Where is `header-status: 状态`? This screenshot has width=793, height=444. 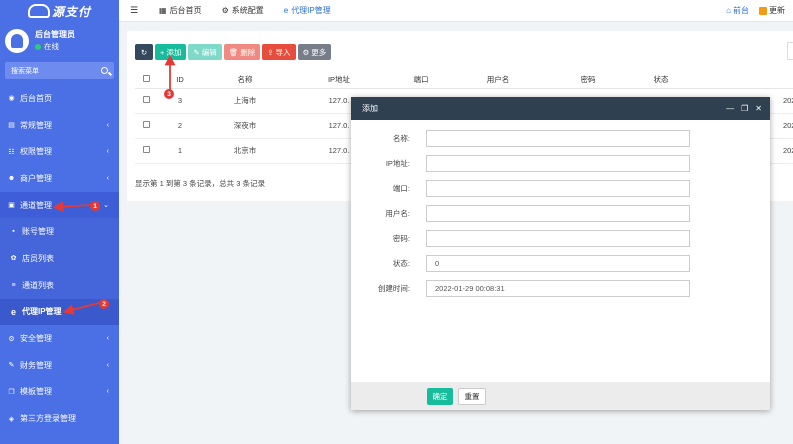 header-status: 状态 is located at coordinates (661, 80).